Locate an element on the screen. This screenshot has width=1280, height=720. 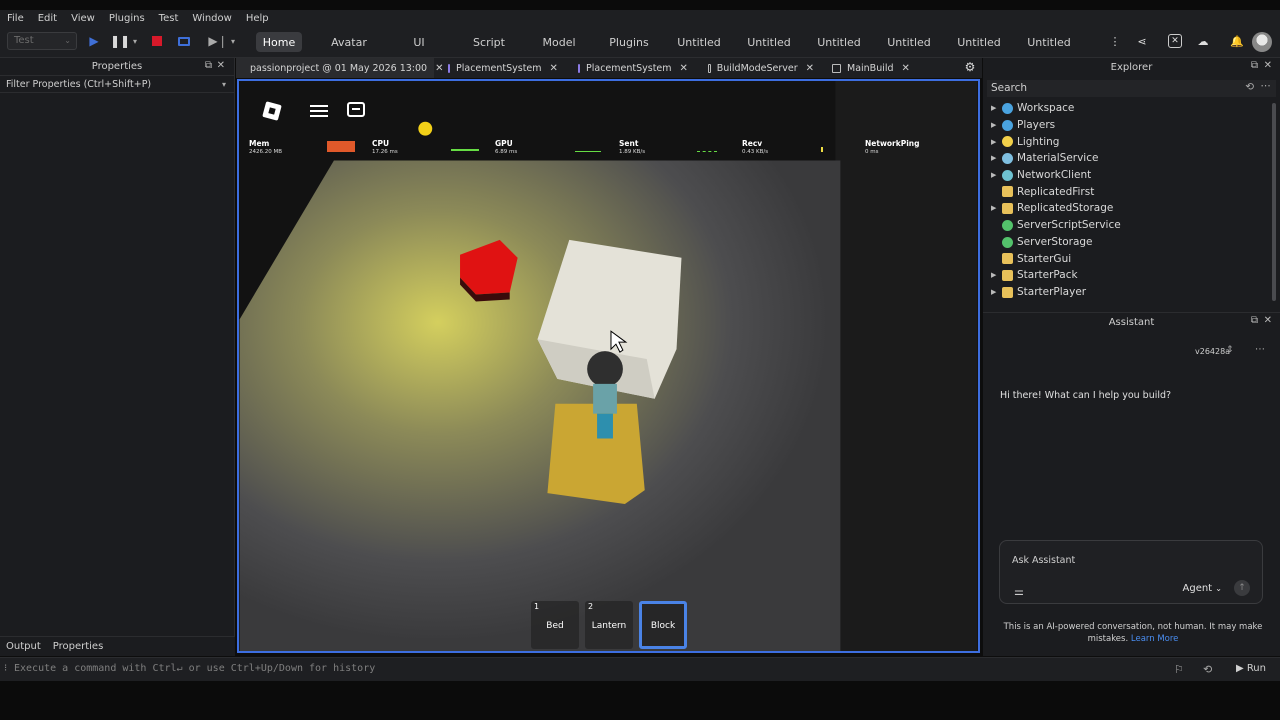
hotbar-slot-bed: 1 Bed is located at coordinates (555, 625).